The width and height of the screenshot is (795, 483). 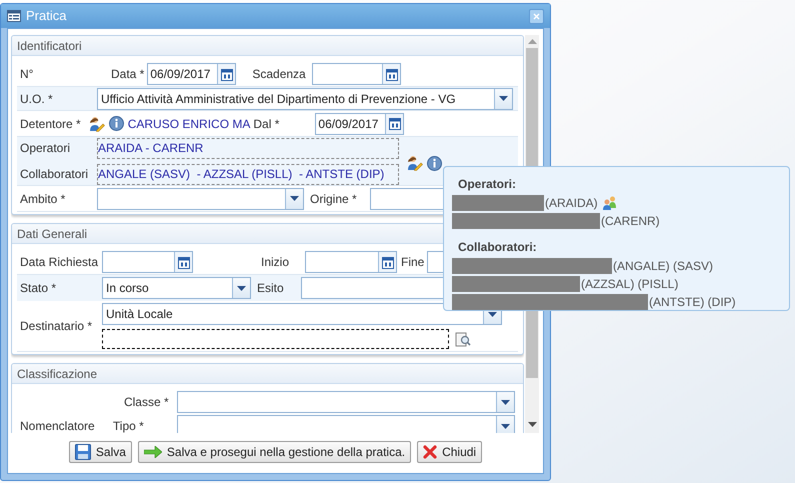 I want to click on readonly-field: ARAIDA - CARENR, so click(x=248, y=148).